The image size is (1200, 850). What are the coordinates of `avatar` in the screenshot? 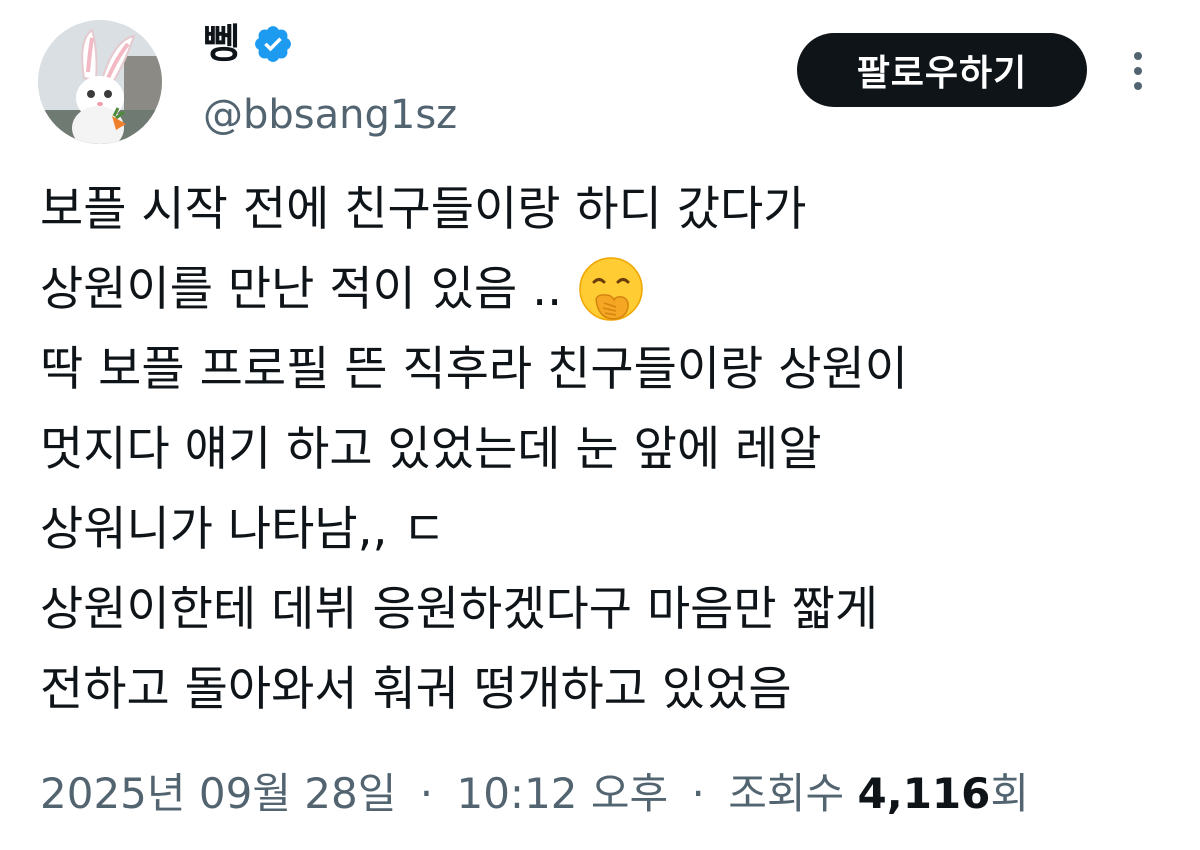 It's located at (100, 82).